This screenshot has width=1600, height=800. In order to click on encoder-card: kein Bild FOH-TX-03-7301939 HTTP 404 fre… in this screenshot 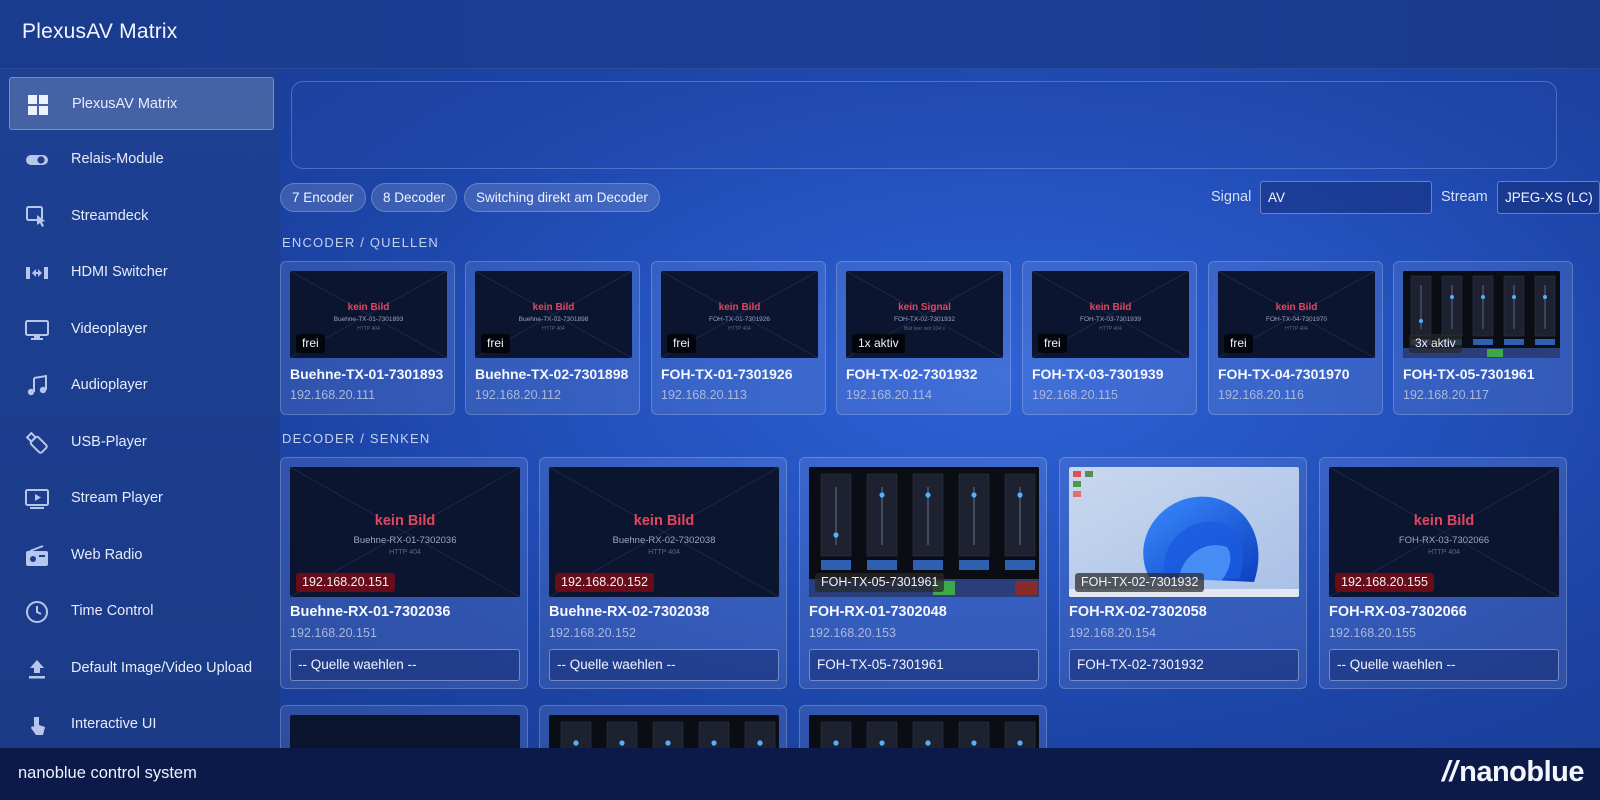, I will do `click(1109, 338)`.